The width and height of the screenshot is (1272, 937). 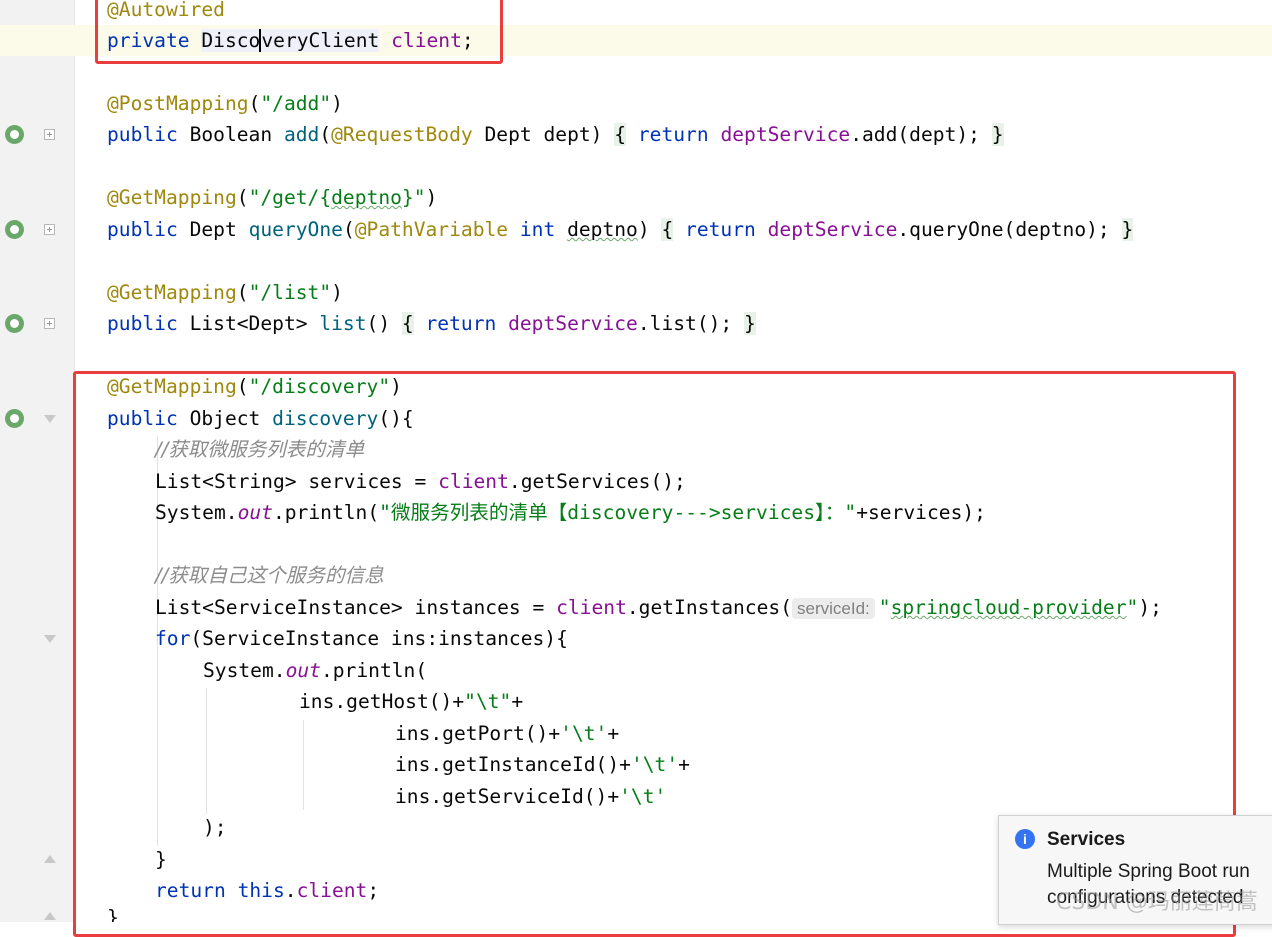 What do you see at coordinates (319, 40) in the screenshot?
I see `text-caret: veryClient` at bounding box center [319, 40].